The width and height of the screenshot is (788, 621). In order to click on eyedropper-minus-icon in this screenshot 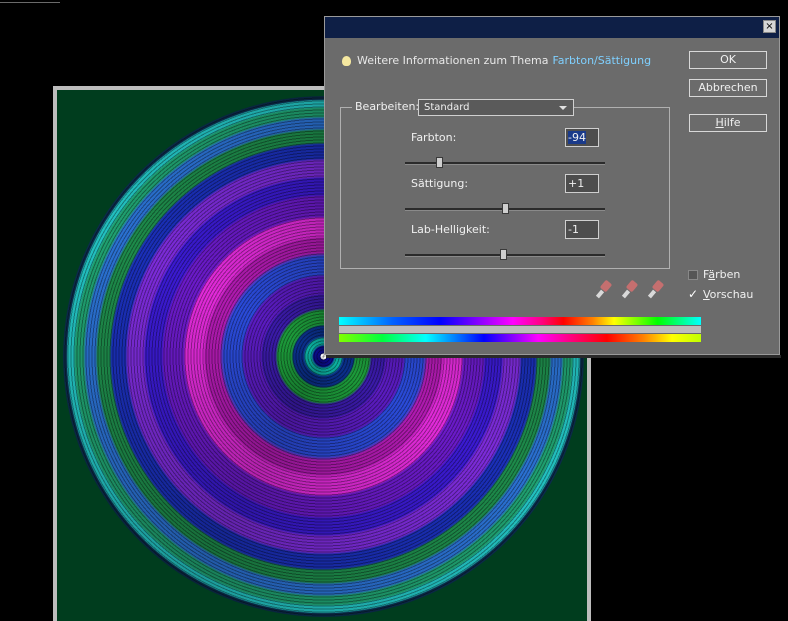, I will do `click(656, 289)`.